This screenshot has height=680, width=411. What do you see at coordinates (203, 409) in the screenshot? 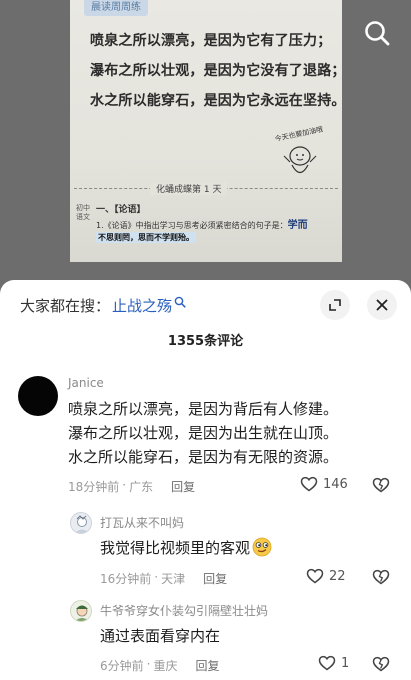
I see `comment-text-line: 喷泉之所以漂亮，是因为背后有人修建。` at bounding box center [203, 409].